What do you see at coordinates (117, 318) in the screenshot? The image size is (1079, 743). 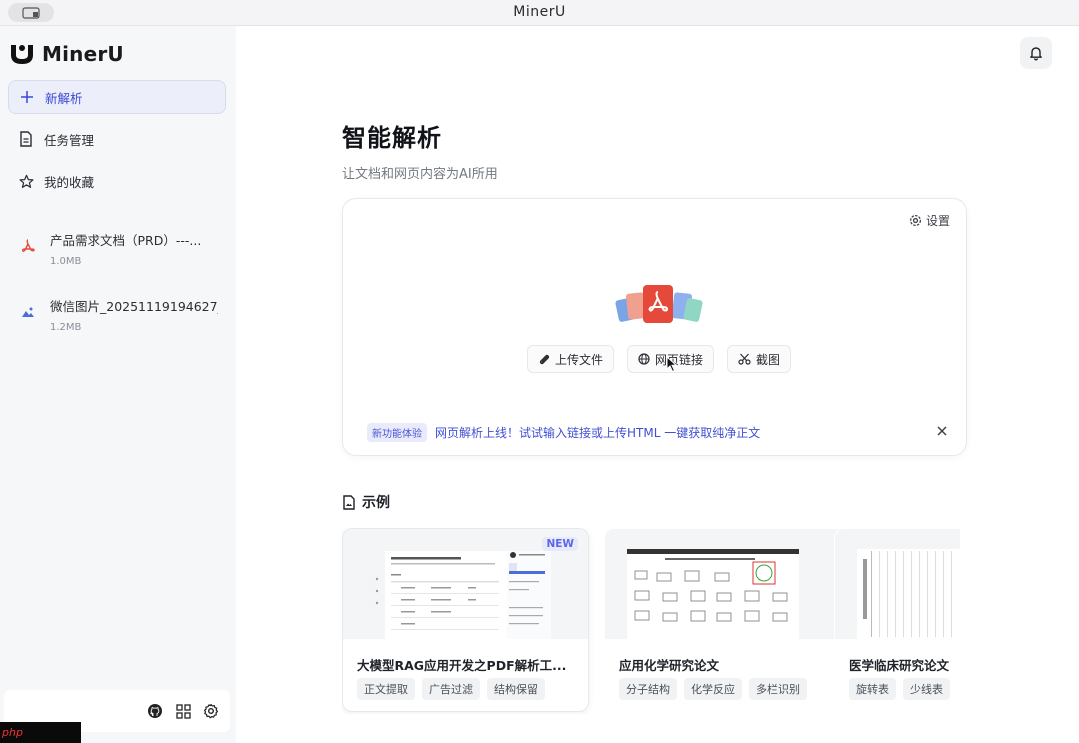 I see `recent-file-item: 微信图片_20251119194627_... 1.2MB` at bounding box center [117, 318].